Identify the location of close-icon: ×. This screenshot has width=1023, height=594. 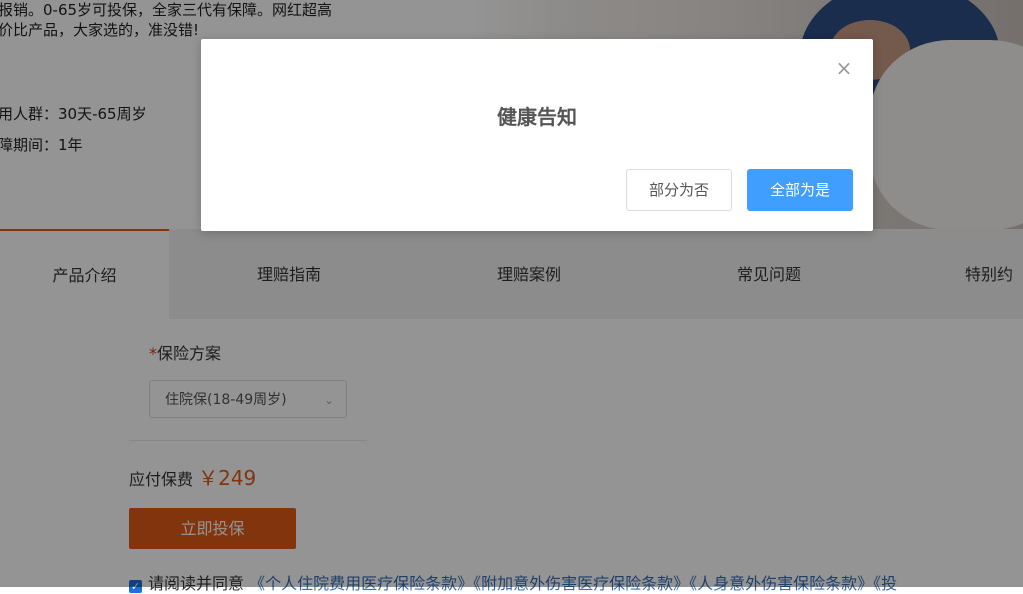
(844, 68).